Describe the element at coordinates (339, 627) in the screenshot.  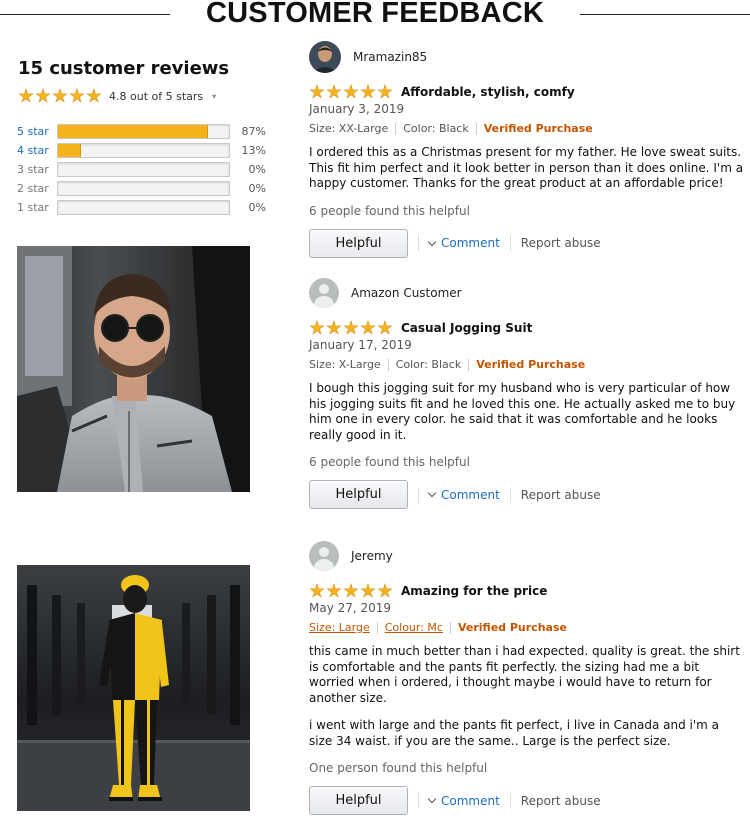
I see `review-size-link: Size: Large` at that location.